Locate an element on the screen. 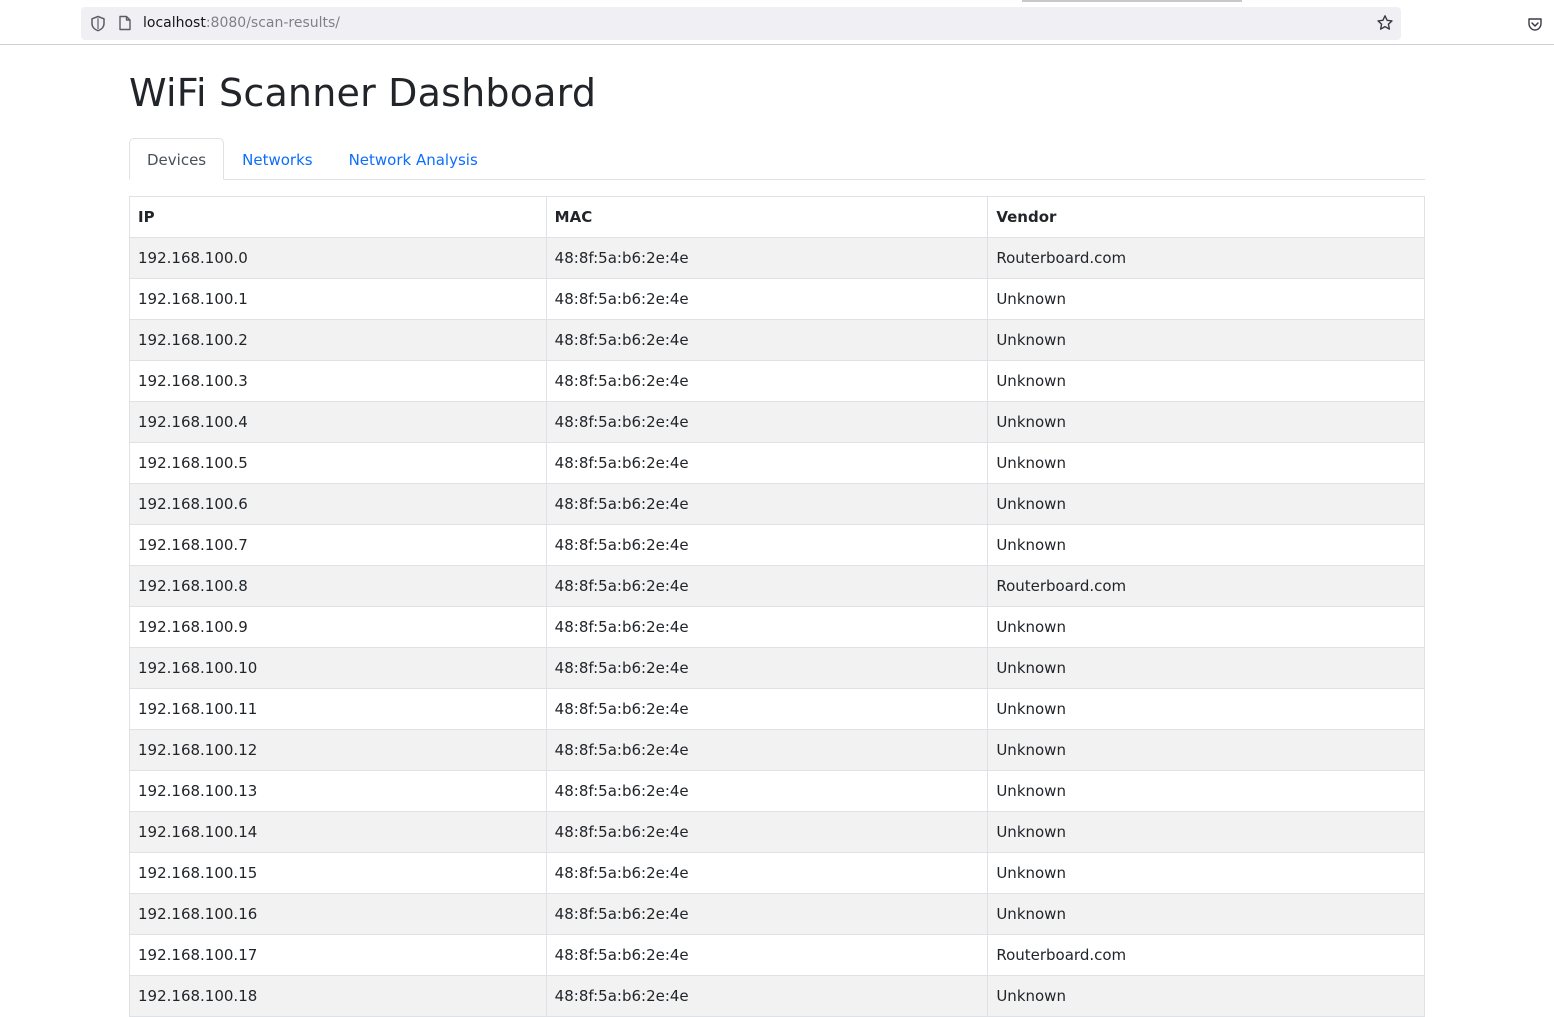 The image size is (1554, 1017). page-icon is located at coordinates (125, 23).